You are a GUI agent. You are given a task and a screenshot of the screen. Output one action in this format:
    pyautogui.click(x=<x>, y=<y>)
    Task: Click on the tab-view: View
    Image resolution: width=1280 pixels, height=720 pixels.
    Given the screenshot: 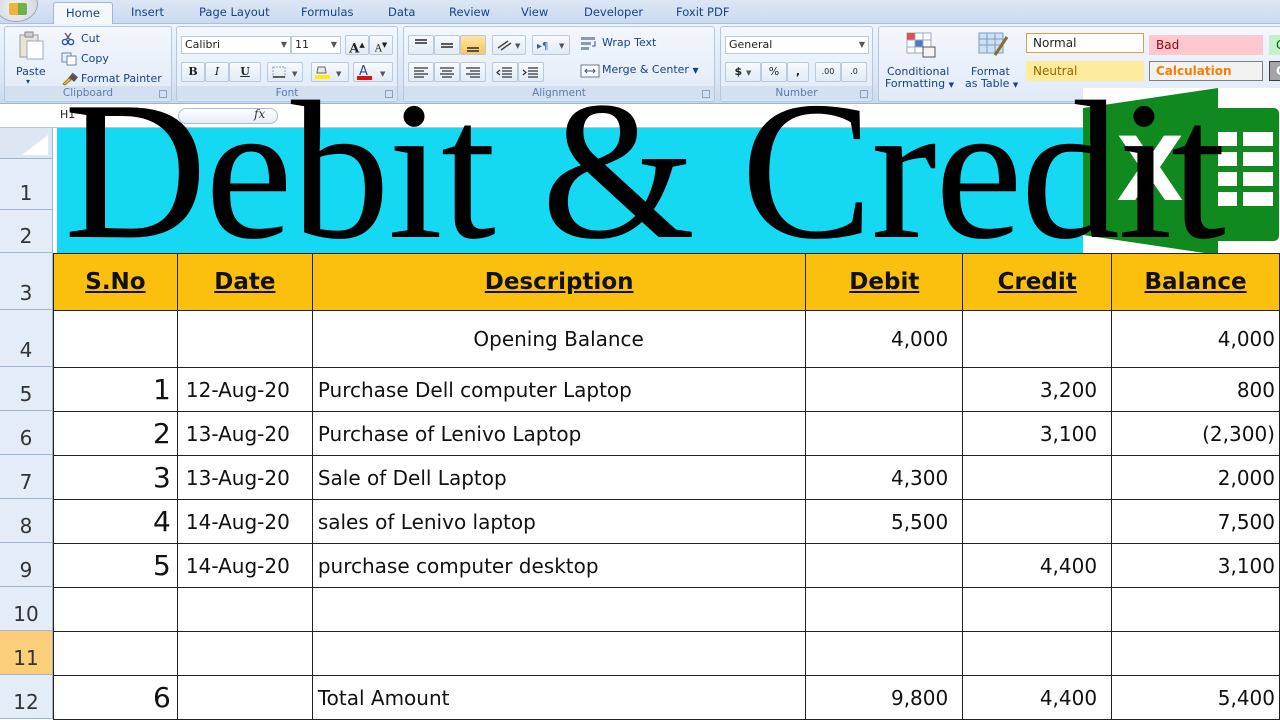 What is the action you would take?
    pyautogui.click(x=534, y=12)
    